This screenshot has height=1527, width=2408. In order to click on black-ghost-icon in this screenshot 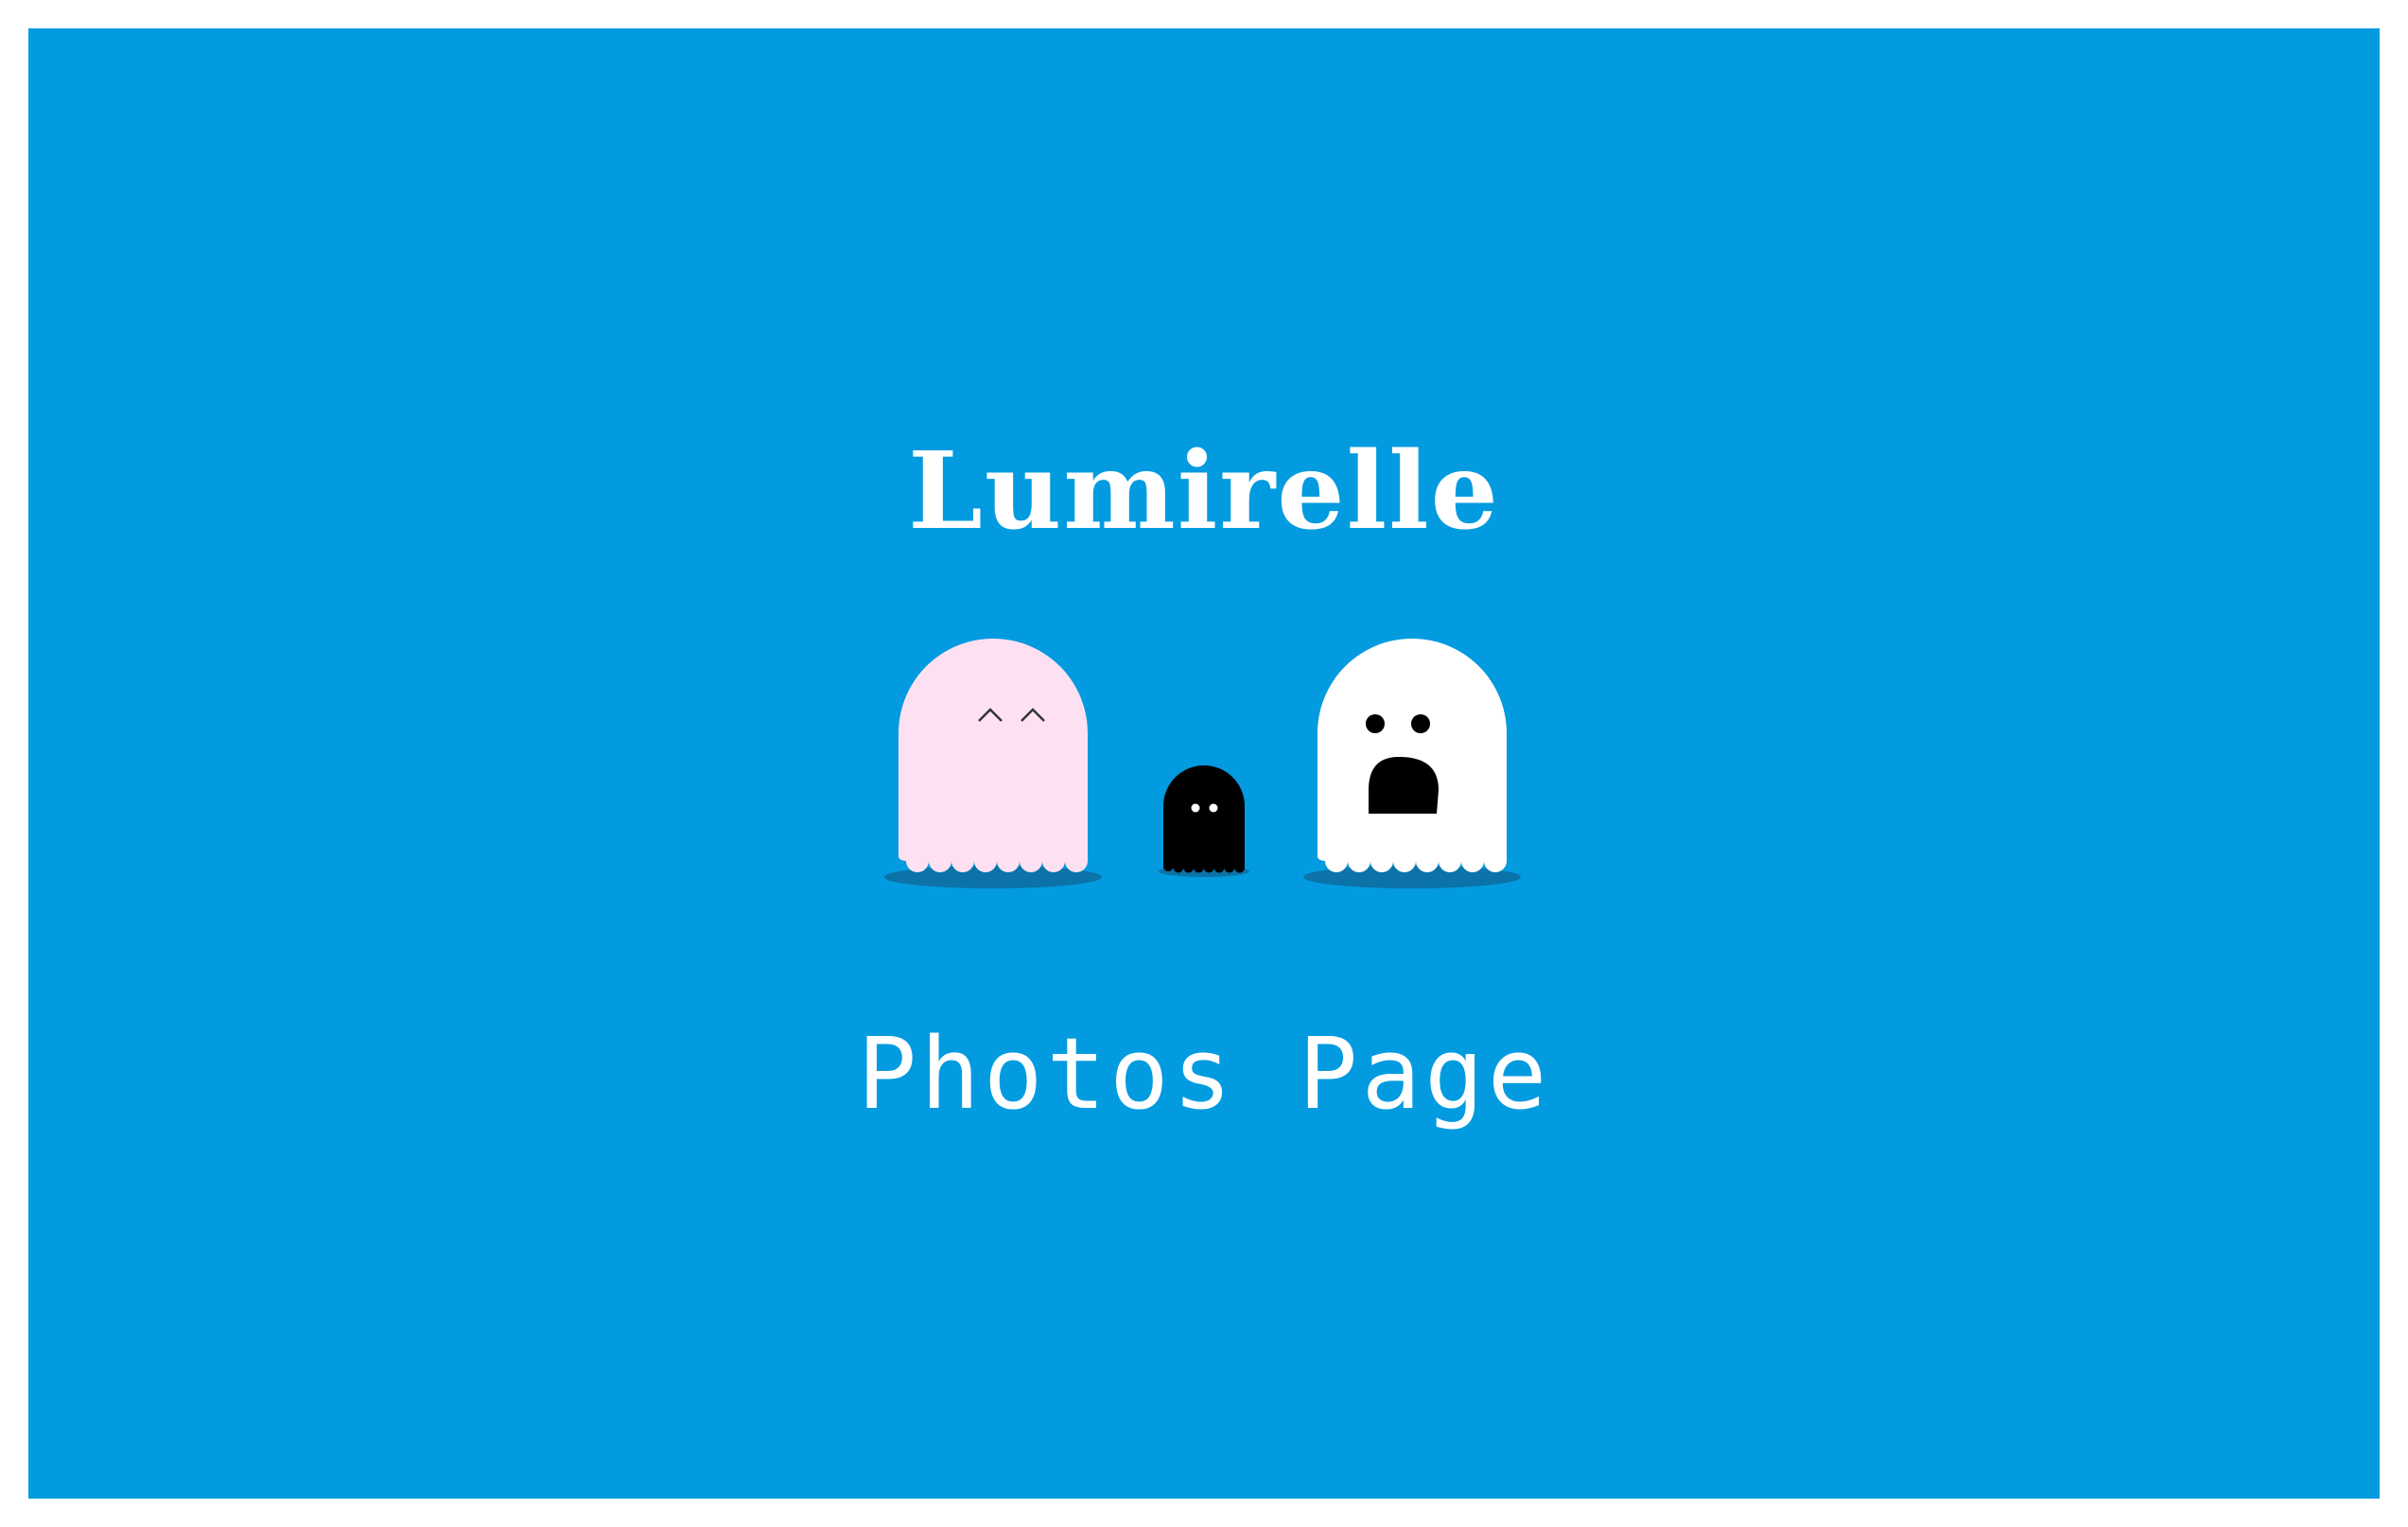, I will do `click(1204, 821)`.